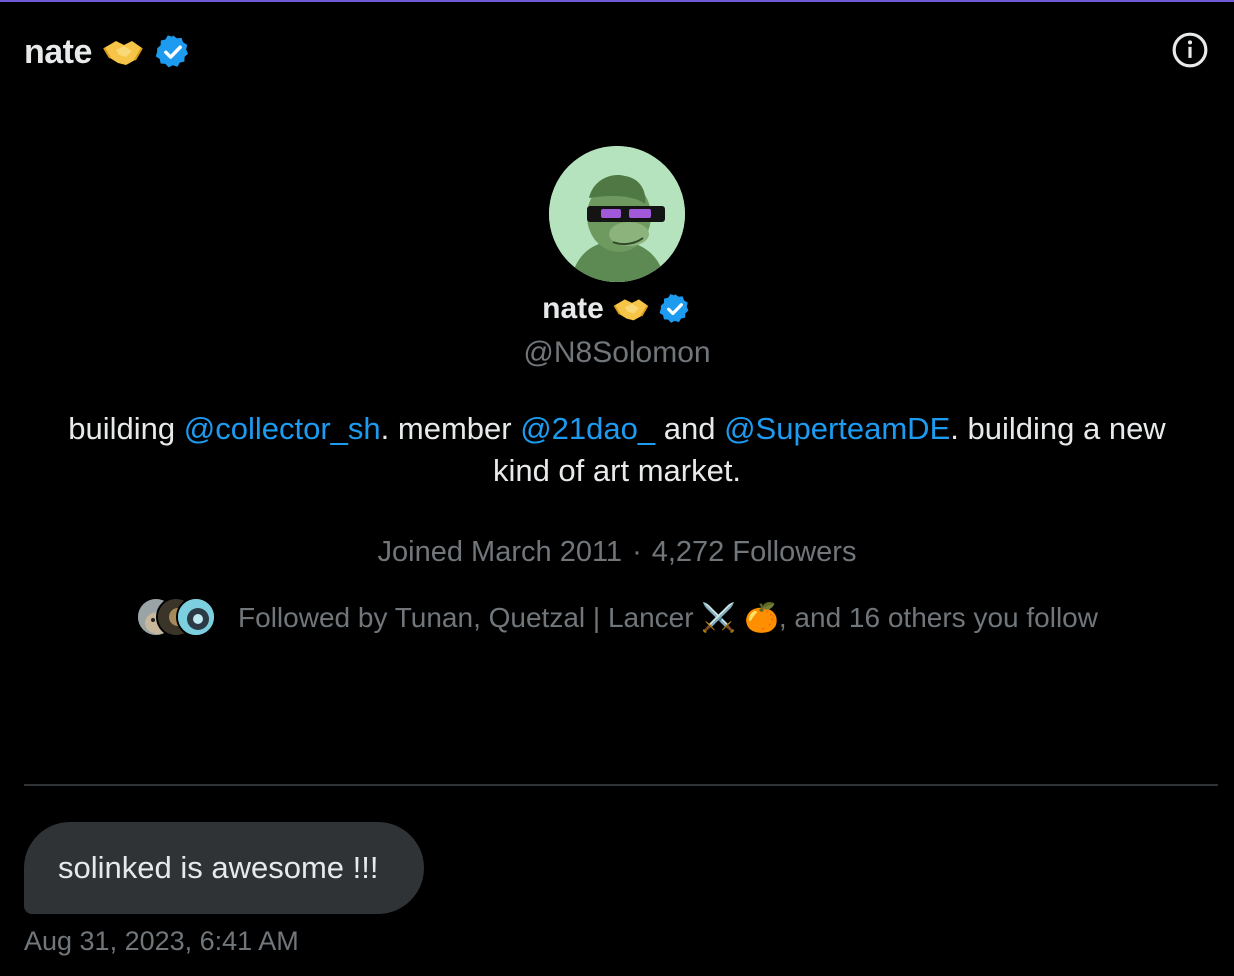 Image resolution: width=1234 pixels, height=976 pixels. I want to click on window-top-border, so click(617, 1).